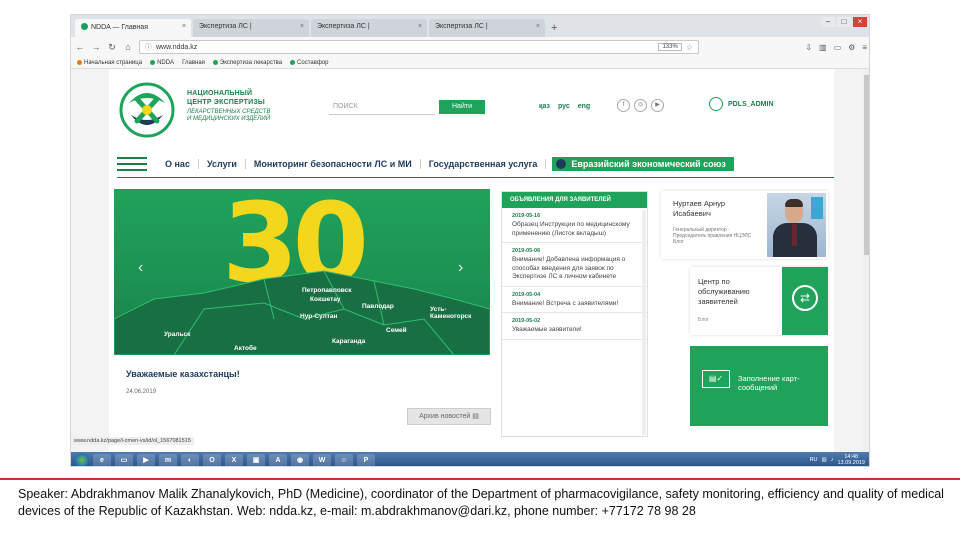  Describe the element at coordinates (251, 28) in the screenshot. I see `tab-expertise-1: Экспертиза ЛС | ×` at that location.